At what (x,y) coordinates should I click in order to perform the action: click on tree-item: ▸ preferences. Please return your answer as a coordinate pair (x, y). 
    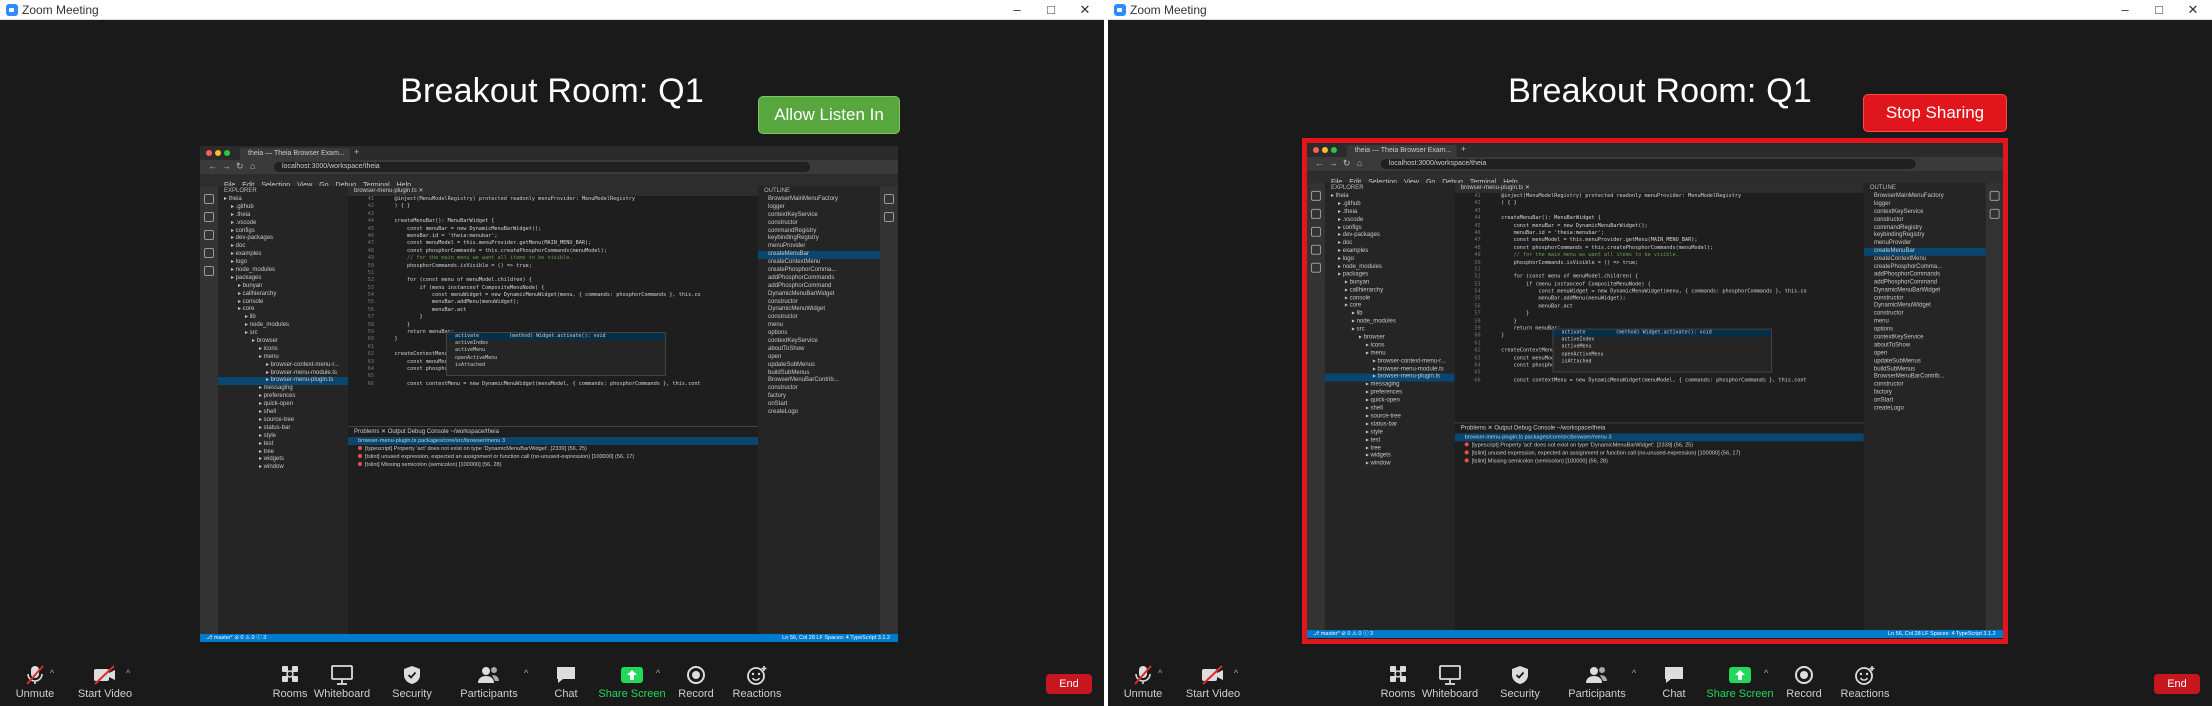
    Looking at the image, I should click on (283, 397).